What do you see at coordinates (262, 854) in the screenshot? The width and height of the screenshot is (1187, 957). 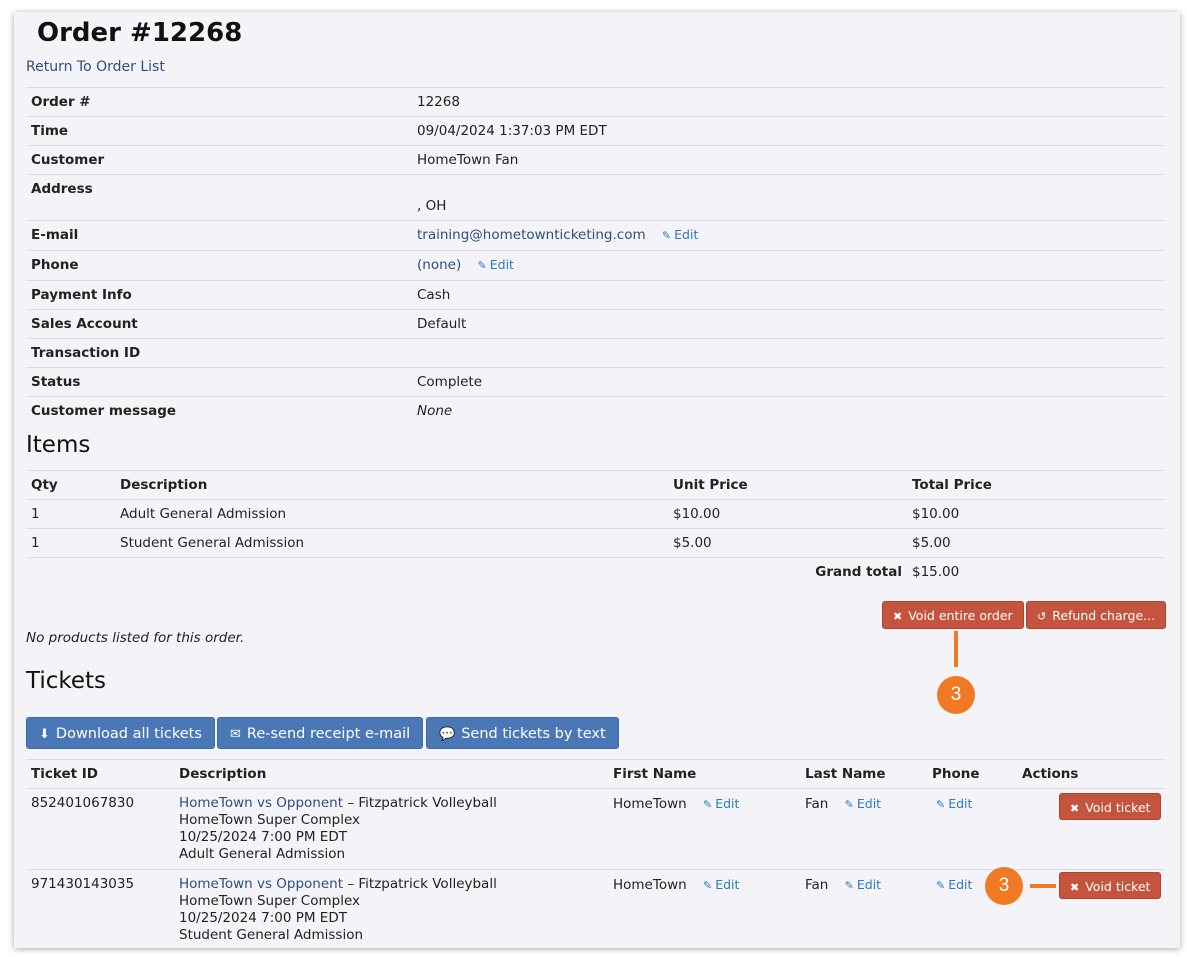 I see `admission-type: Adult General Admission` at bounding box center [262, 854].